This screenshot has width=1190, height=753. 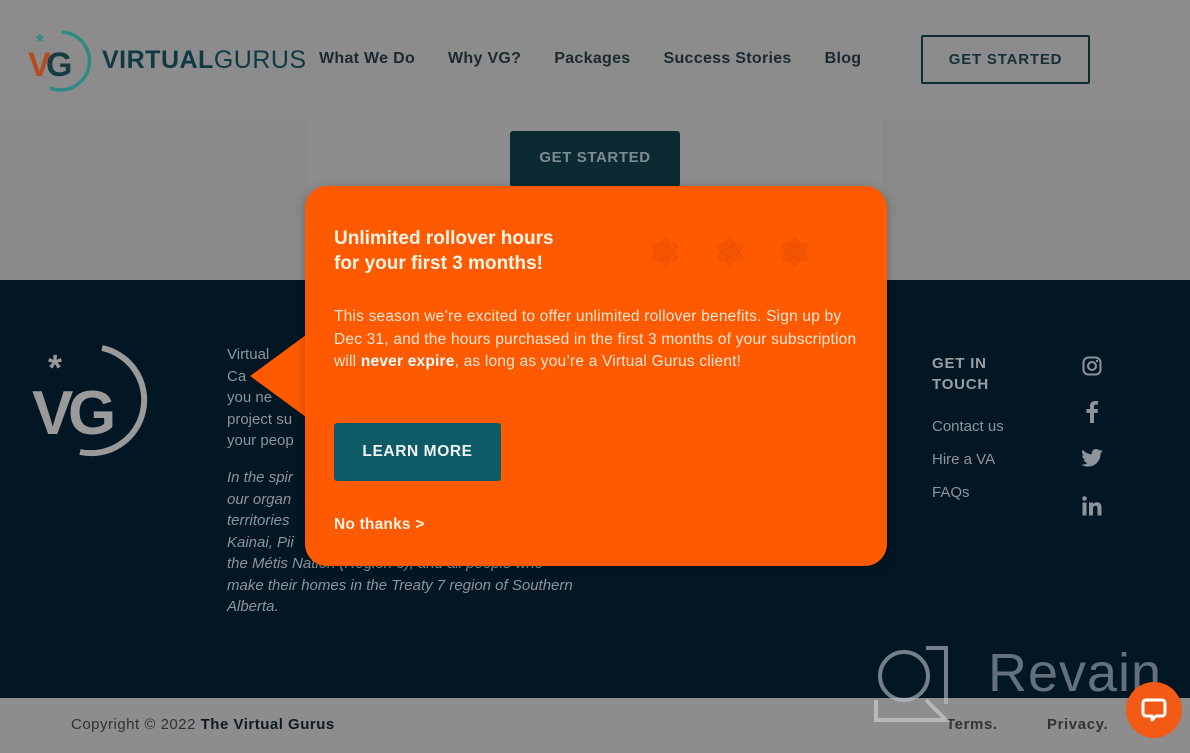 I want to click on logo-wordmark: VIRTUALGURUS, so click(x=204, y=60).